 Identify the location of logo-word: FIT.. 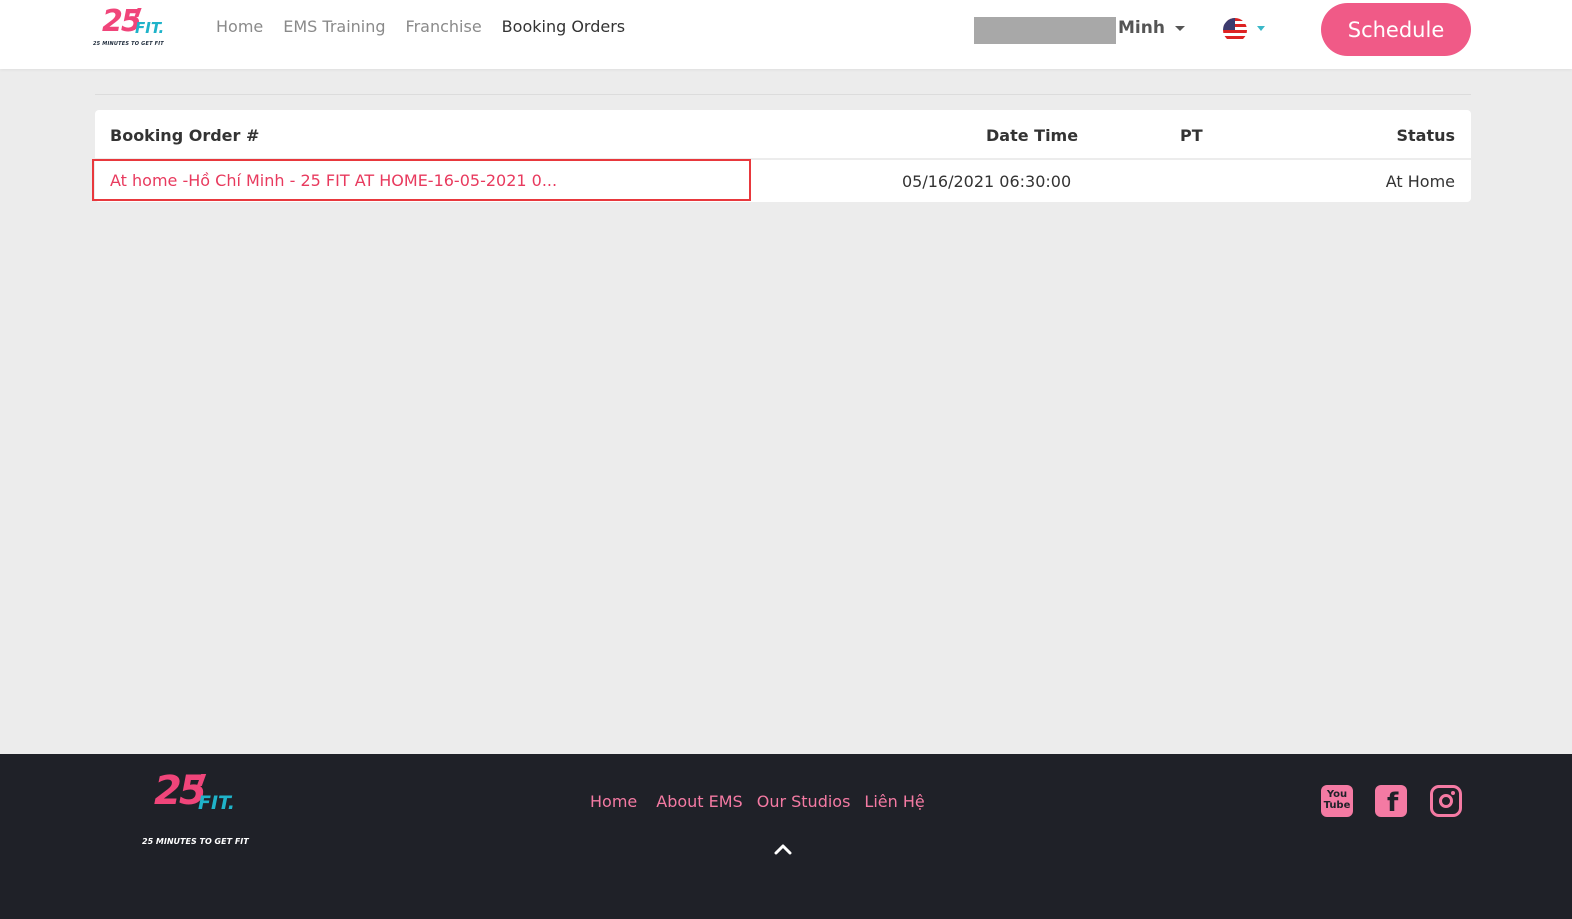
(150, 28).